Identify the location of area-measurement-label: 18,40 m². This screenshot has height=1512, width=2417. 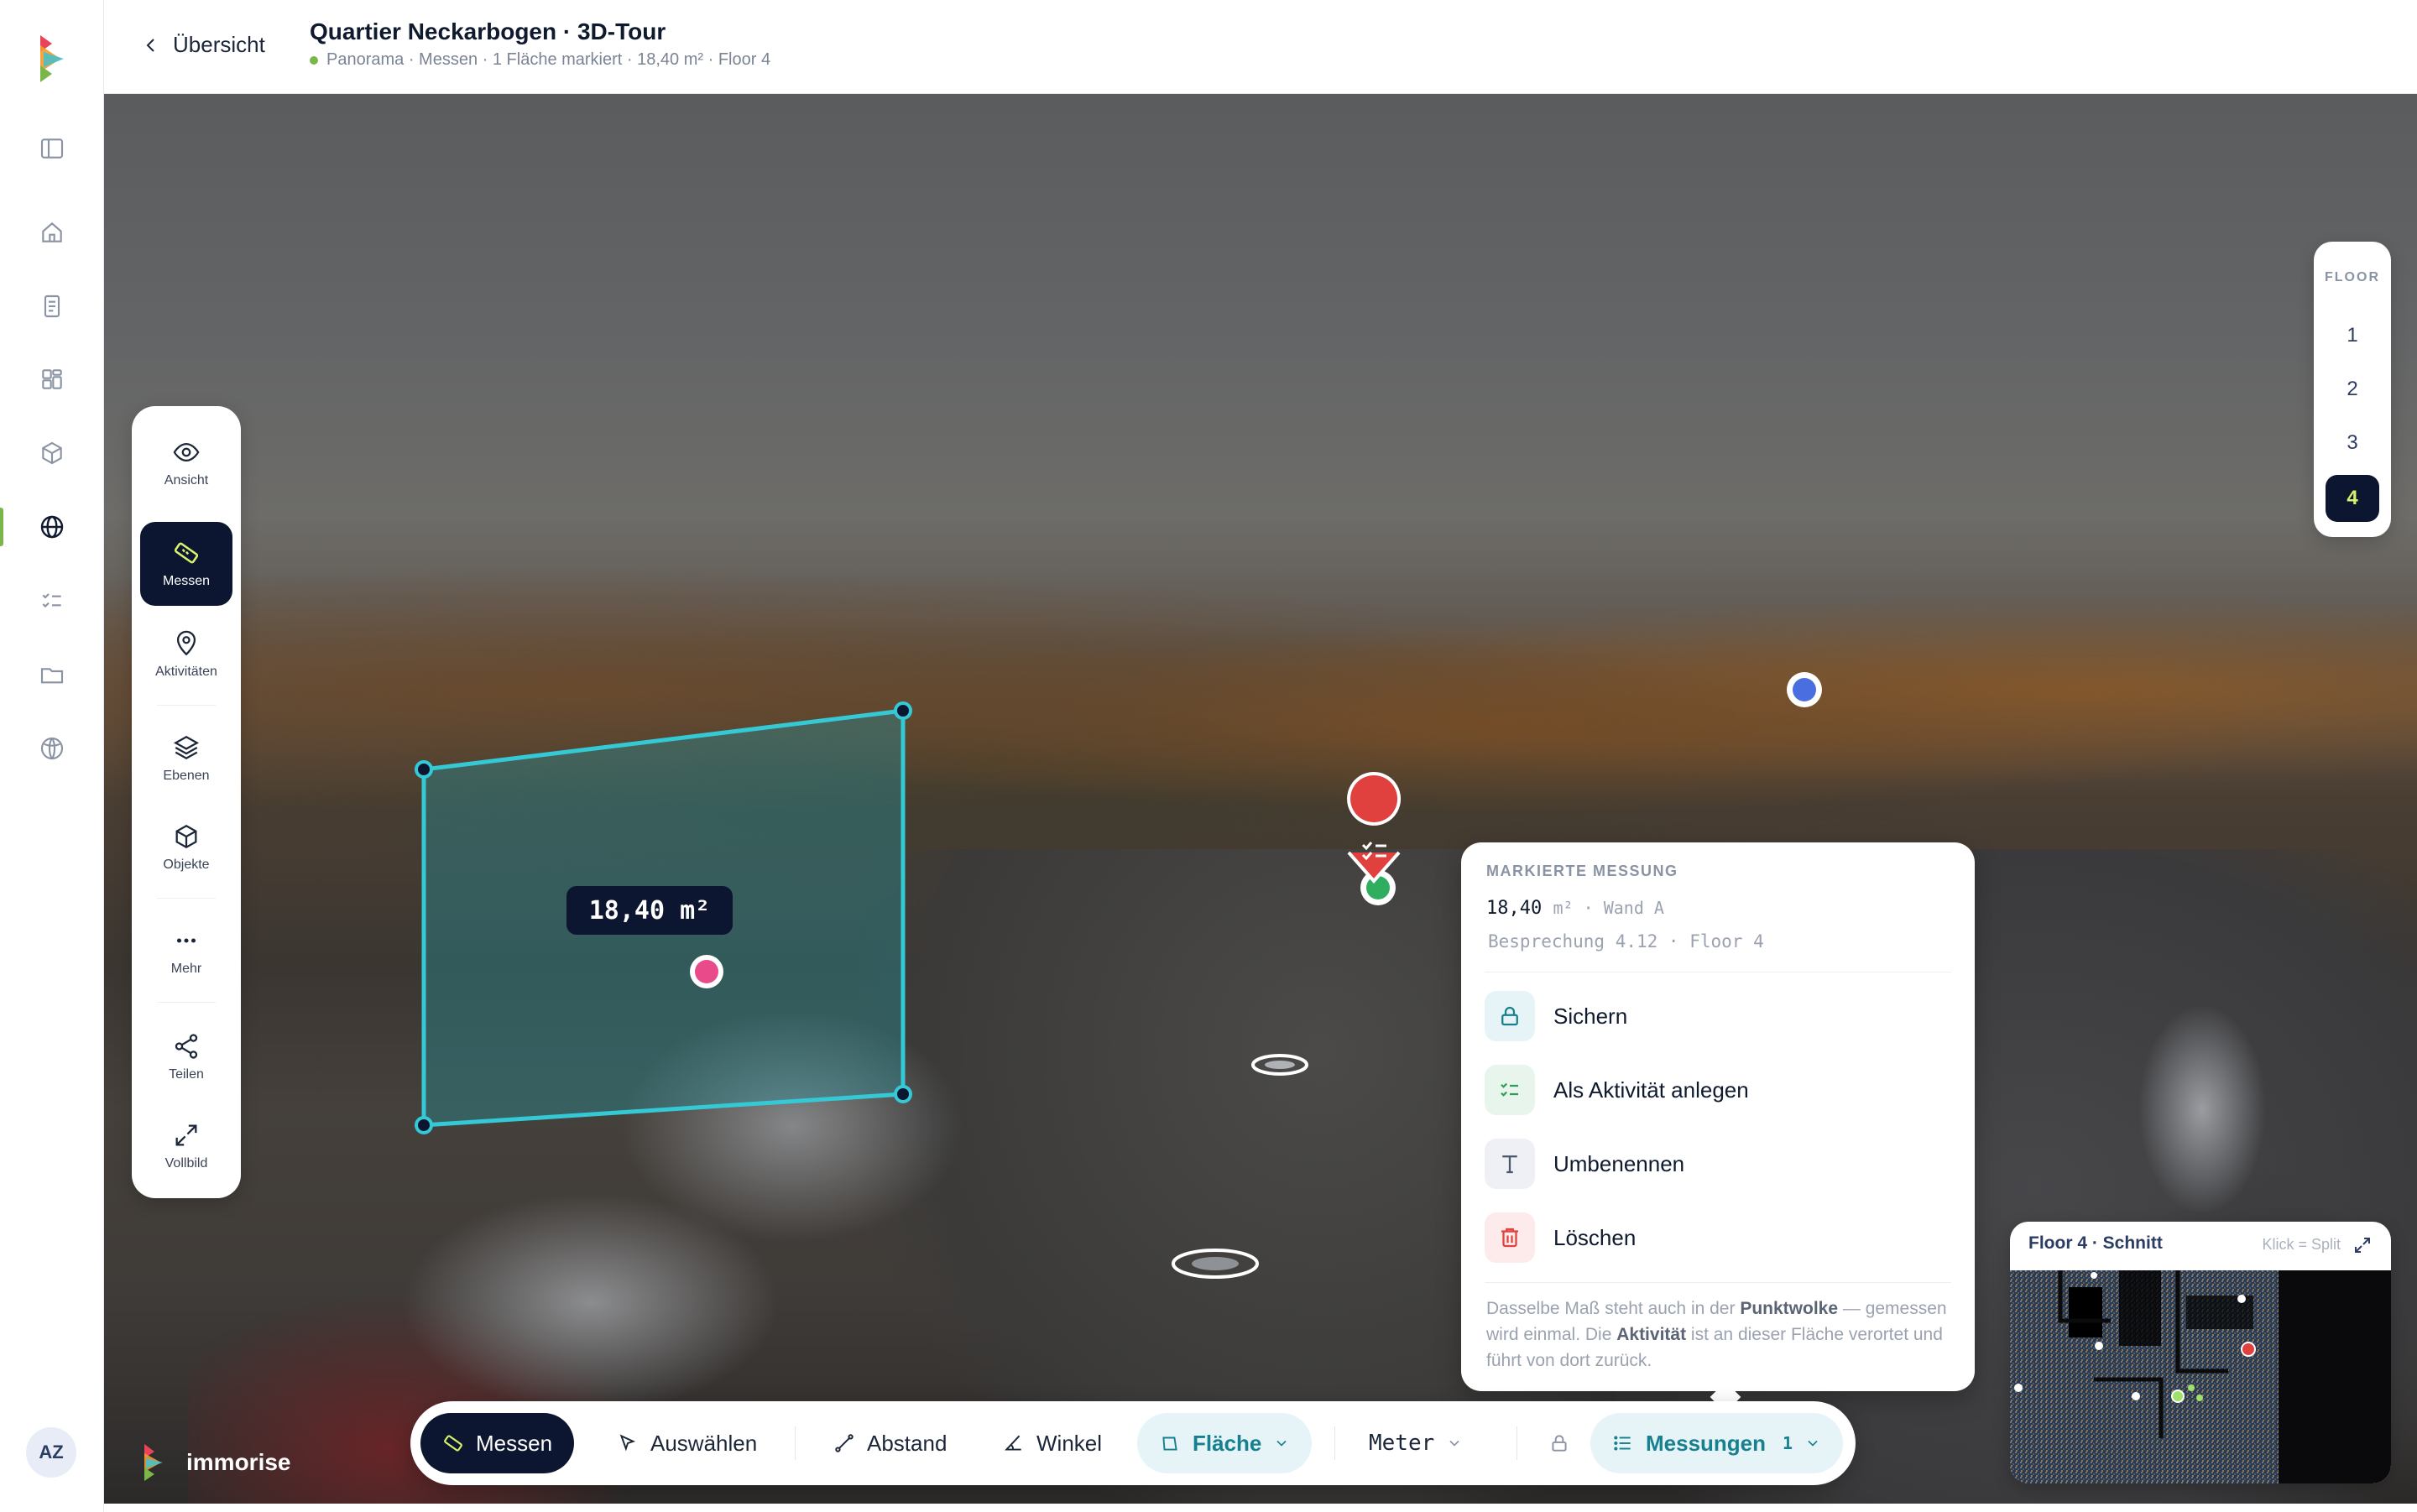
(649, 911).